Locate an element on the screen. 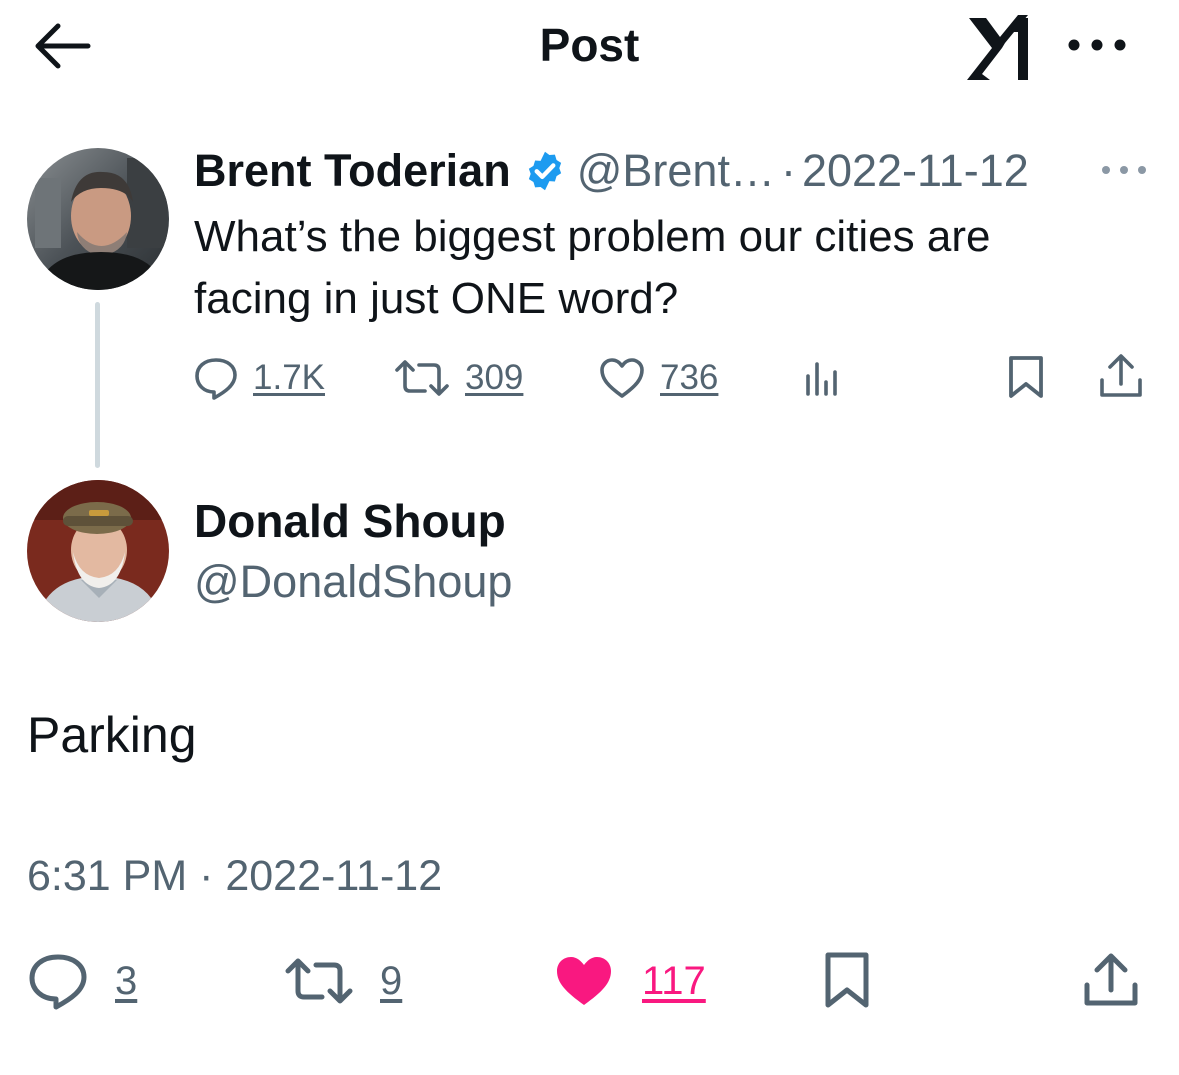 This screenshot has height=1075, width=1179. like-count: 736 is located at coordinates (689, 377).